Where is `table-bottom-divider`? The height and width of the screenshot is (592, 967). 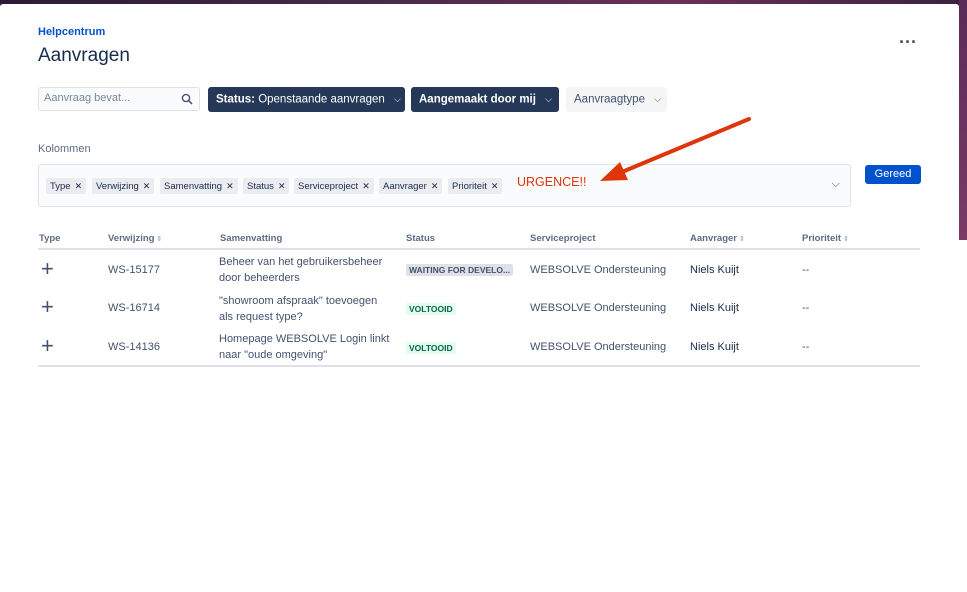 table-bottom-divider is located at coordinates (479, 366).